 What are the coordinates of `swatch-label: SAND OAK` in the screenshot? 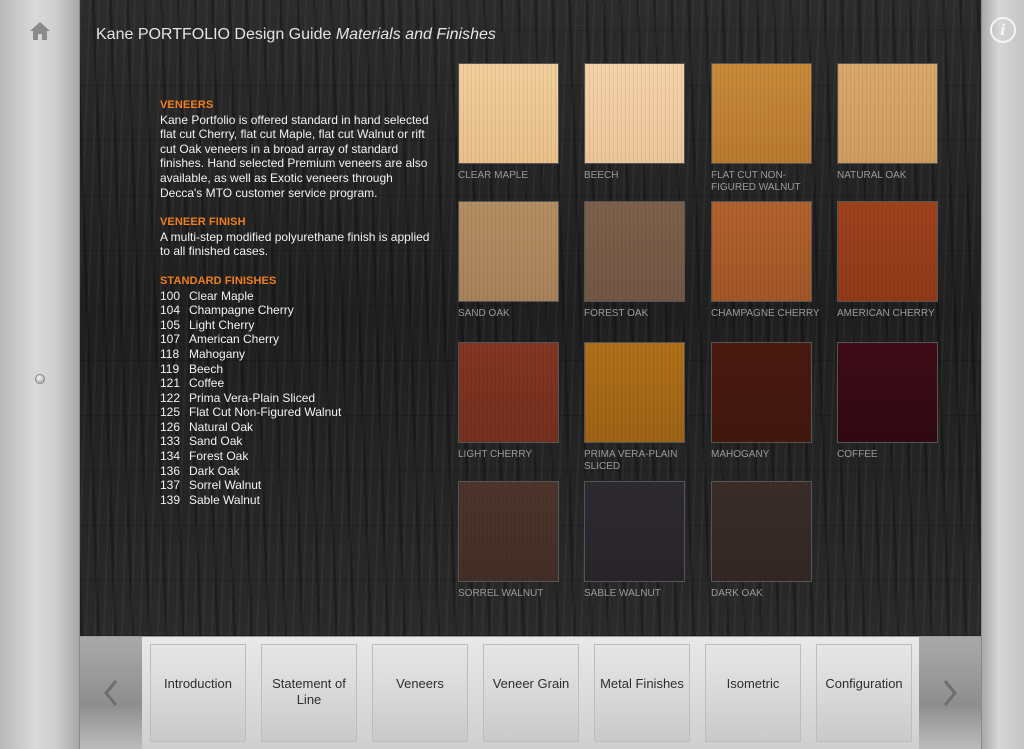 It's located at (484, 313).